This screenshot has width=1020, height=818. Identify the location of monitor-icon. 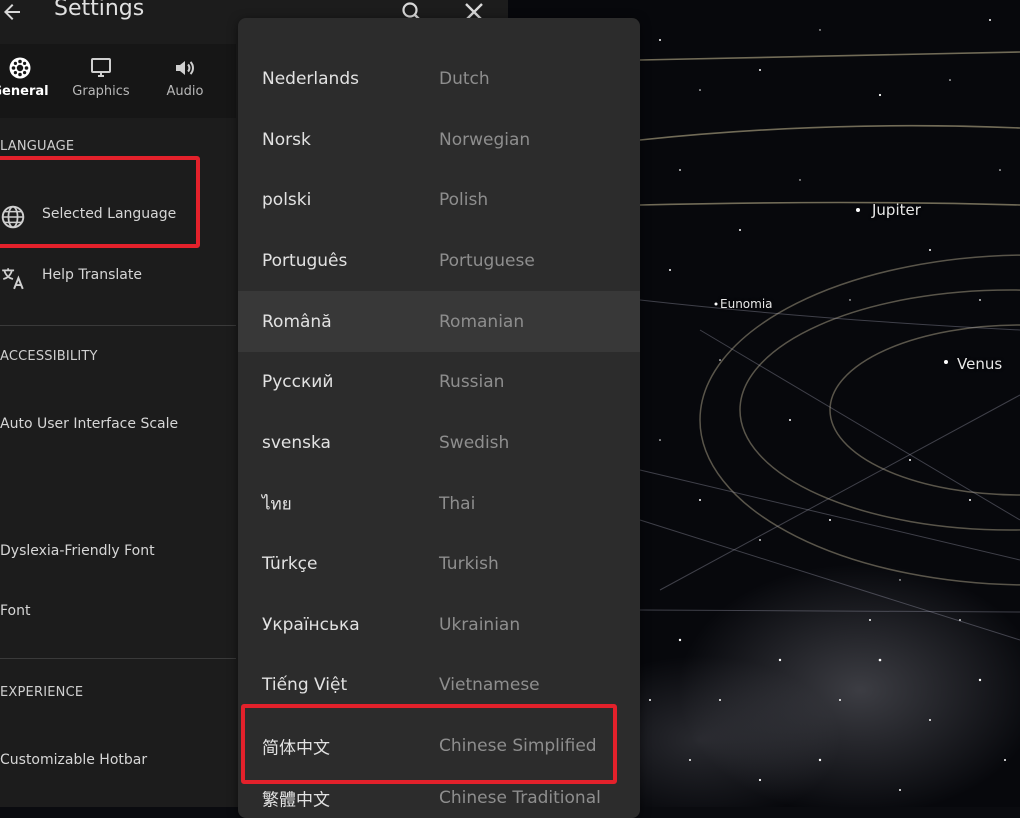
(101, 67).